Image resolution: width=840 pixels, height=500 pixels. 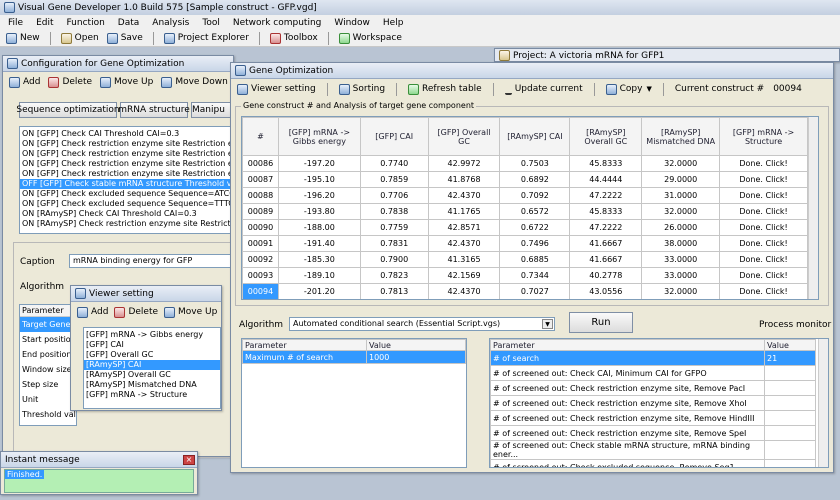 I want to click on table-cell: 33.0000, so click(x=681, y=275).